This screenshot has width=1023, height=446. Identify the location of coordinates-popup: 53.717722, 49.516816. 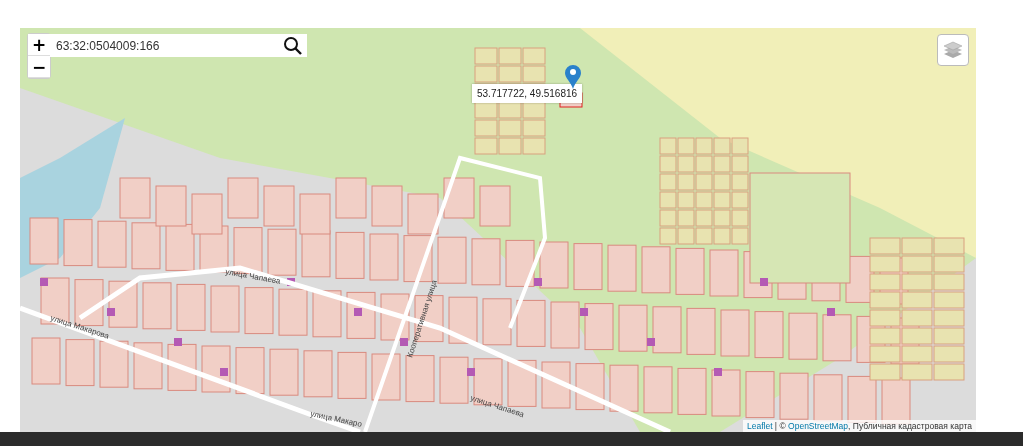
(527, 93).